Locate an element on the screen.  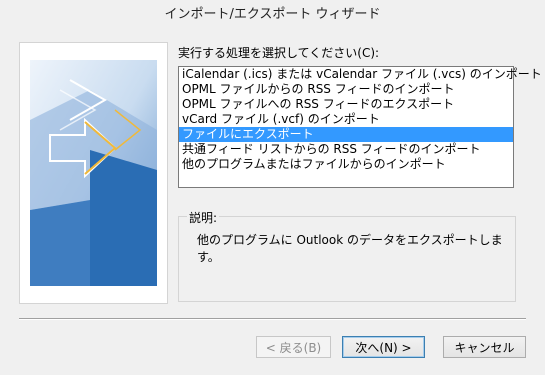
description-text: 他のプログラムに Outlook のデータをエクスポートします。 is located at coordinates (350, 248).